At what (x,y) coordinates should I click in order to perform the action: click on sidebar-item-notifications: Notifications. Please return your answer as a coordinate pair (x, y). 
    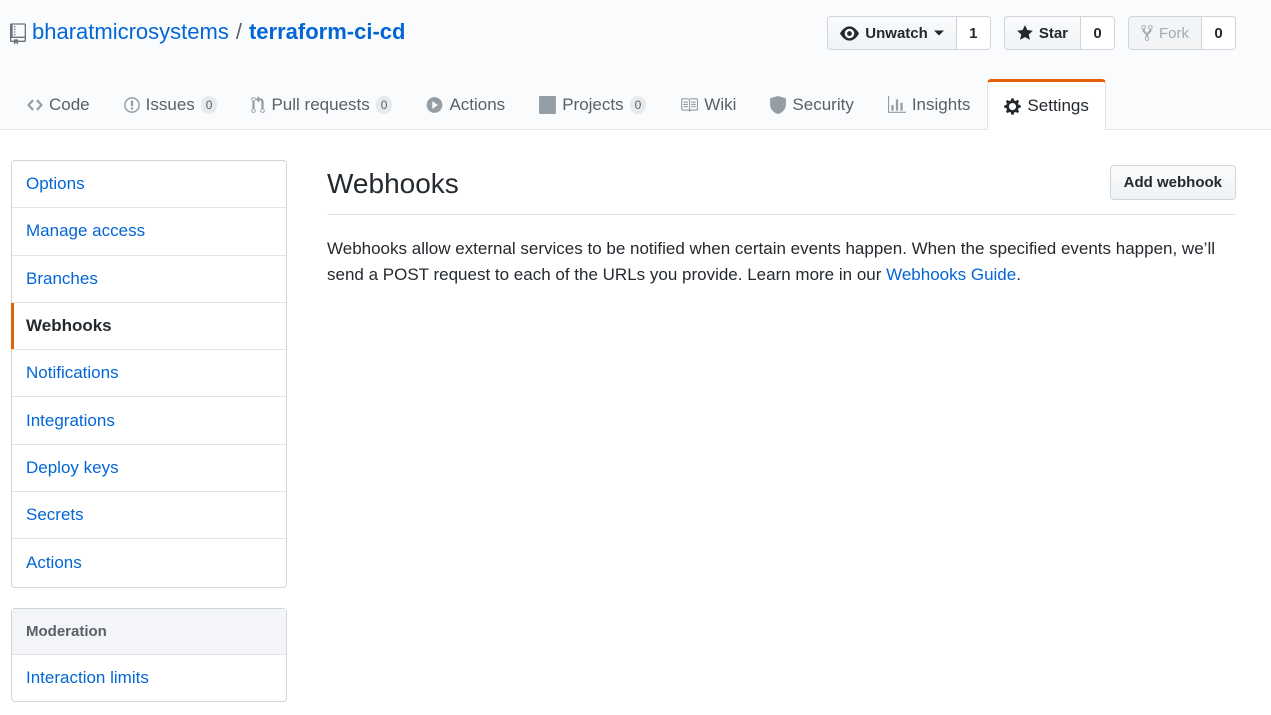
    Looking at the image, I should click on (149, 374).